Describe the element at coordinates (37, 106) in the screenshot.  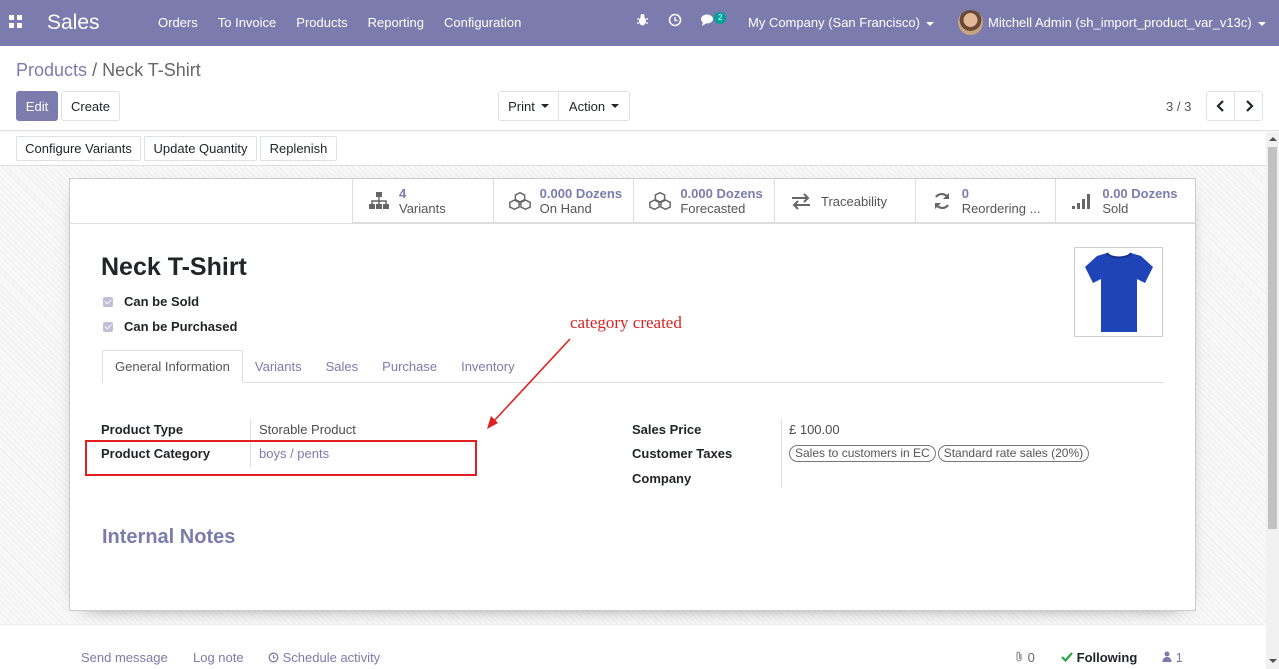
I see `edit-button: Edit` at that location.